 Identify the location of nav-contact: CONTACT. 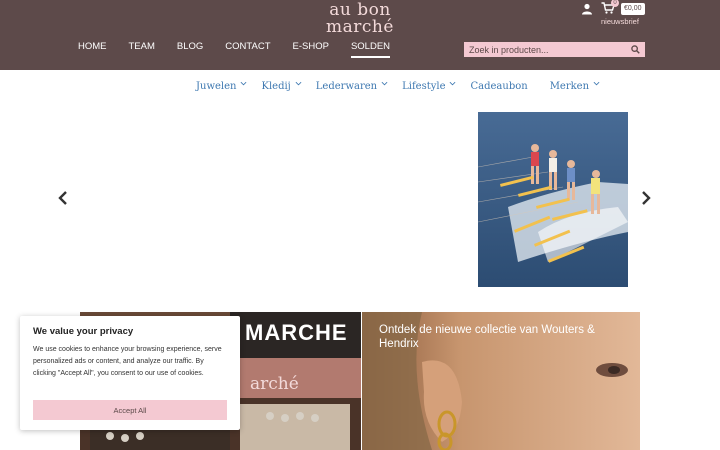
(247, 49).